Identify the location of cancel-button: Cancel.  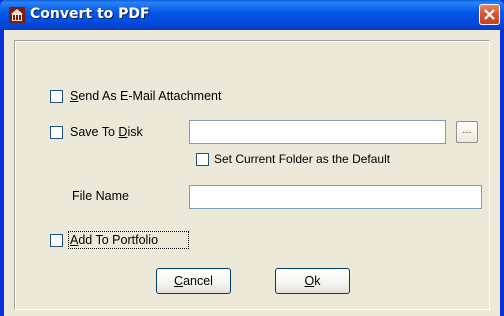
(193, 281).